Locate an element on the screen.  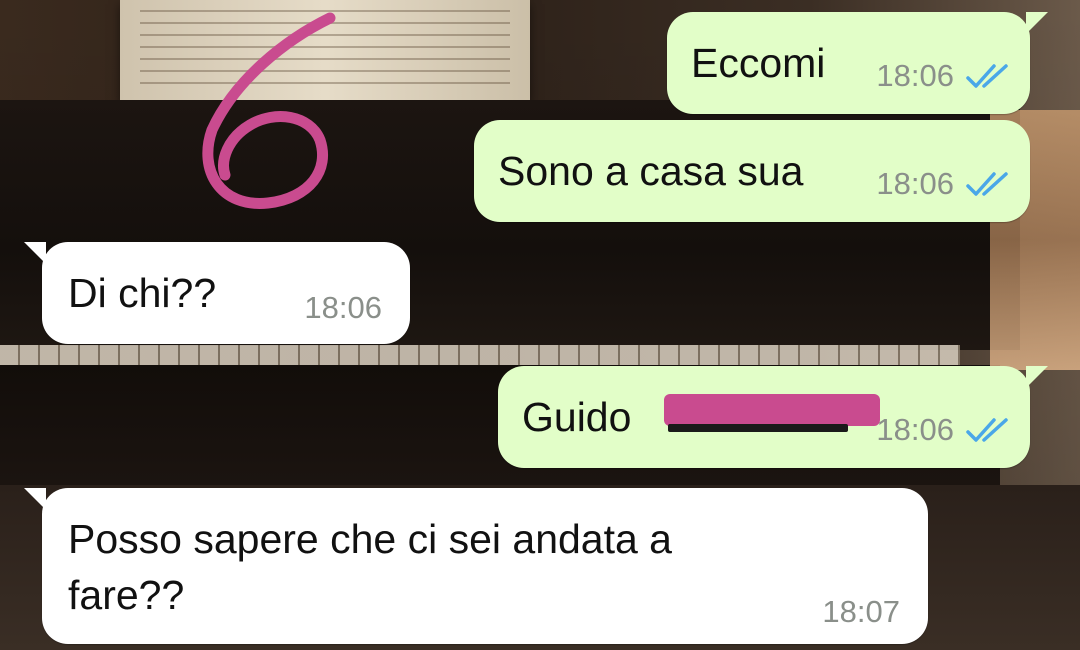
message-time: 18:07 is located at coordinates (861, 611).